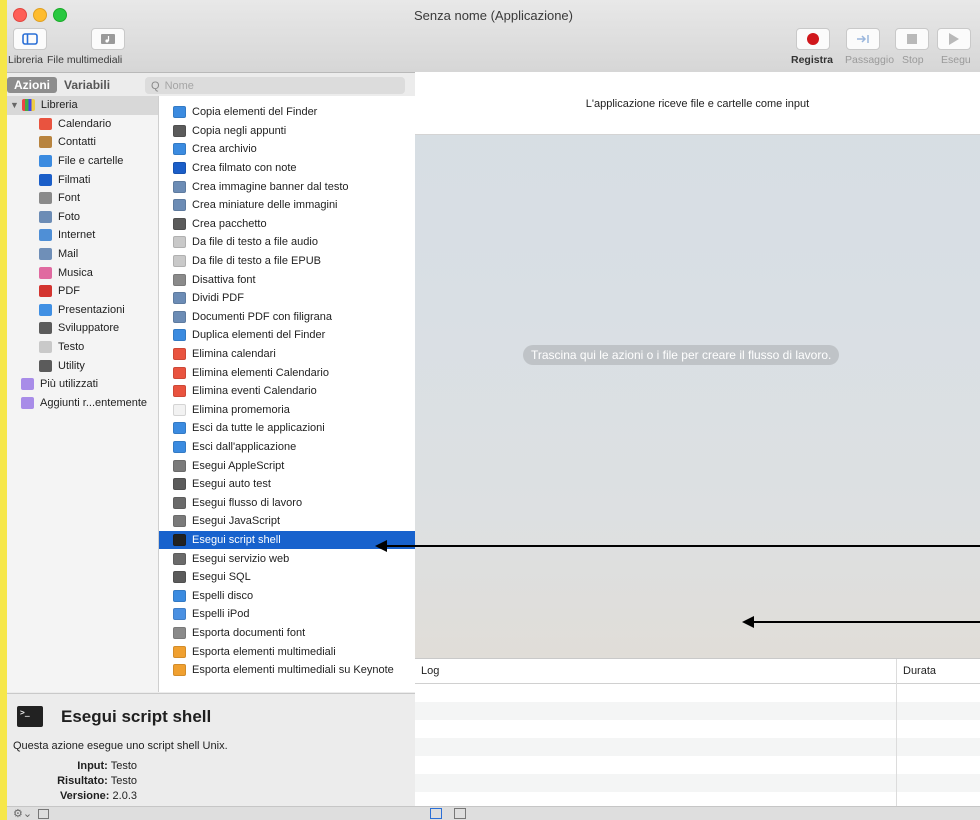 The width and height of the screenshot is (980, 820). Describe the element at coordinates (77, 142) in the screenshot. I see `sidebar-item-label: Contatti` at that location.